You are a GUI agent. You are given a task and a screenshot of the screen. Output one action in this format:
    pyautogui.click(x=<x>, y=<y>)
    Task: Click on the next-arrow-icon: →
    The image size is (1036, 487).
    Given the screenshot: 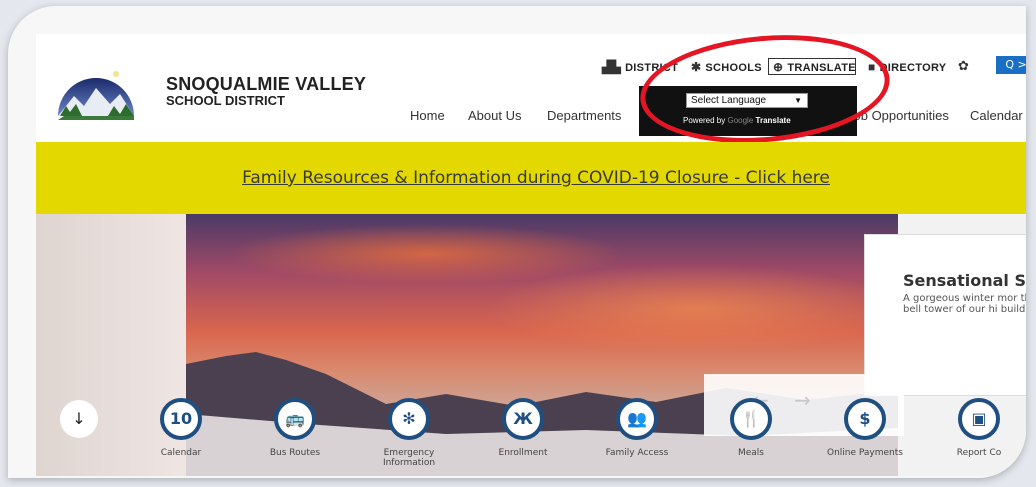 What is the action you would take?
    pyautogui.click(x=802, y=400)
    